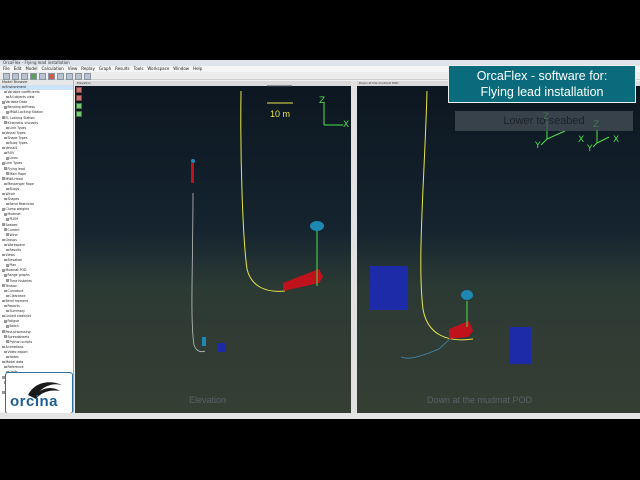 The height and width of the screenshot is (480, 640). What do you see at coordinates (263, 191) in the screenshot?
I see `flying-lead-line` at bounding box center [263, 191].